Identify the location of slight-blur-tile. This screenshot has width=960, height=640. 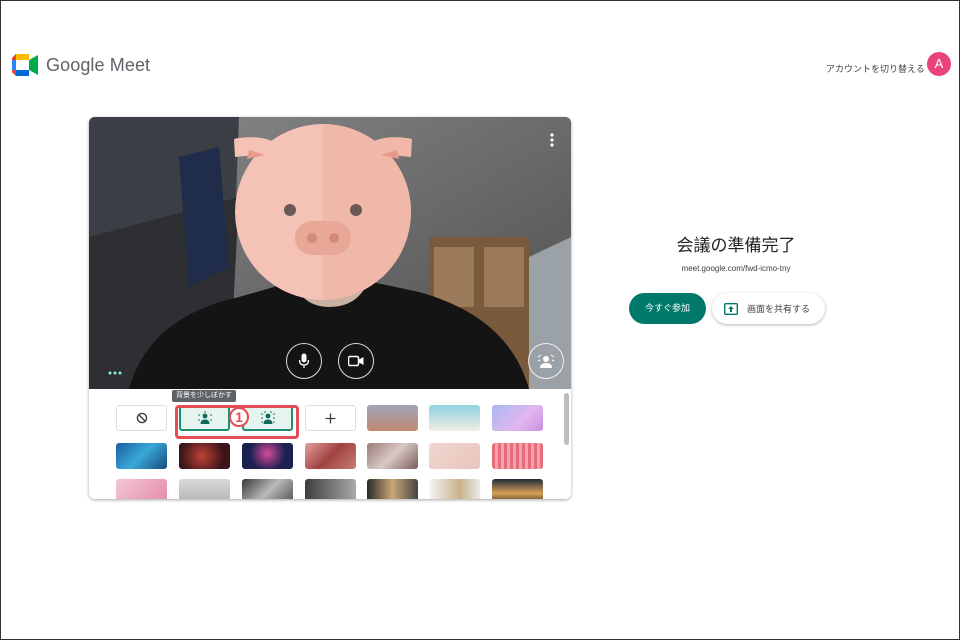
(204, 418).